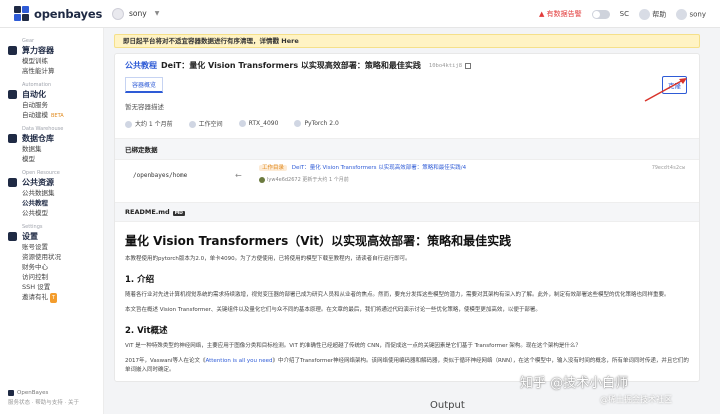 Image resolution: width=720 pixels, height=414 pixels. I want to click on gpu-icon, so click(242, 123).